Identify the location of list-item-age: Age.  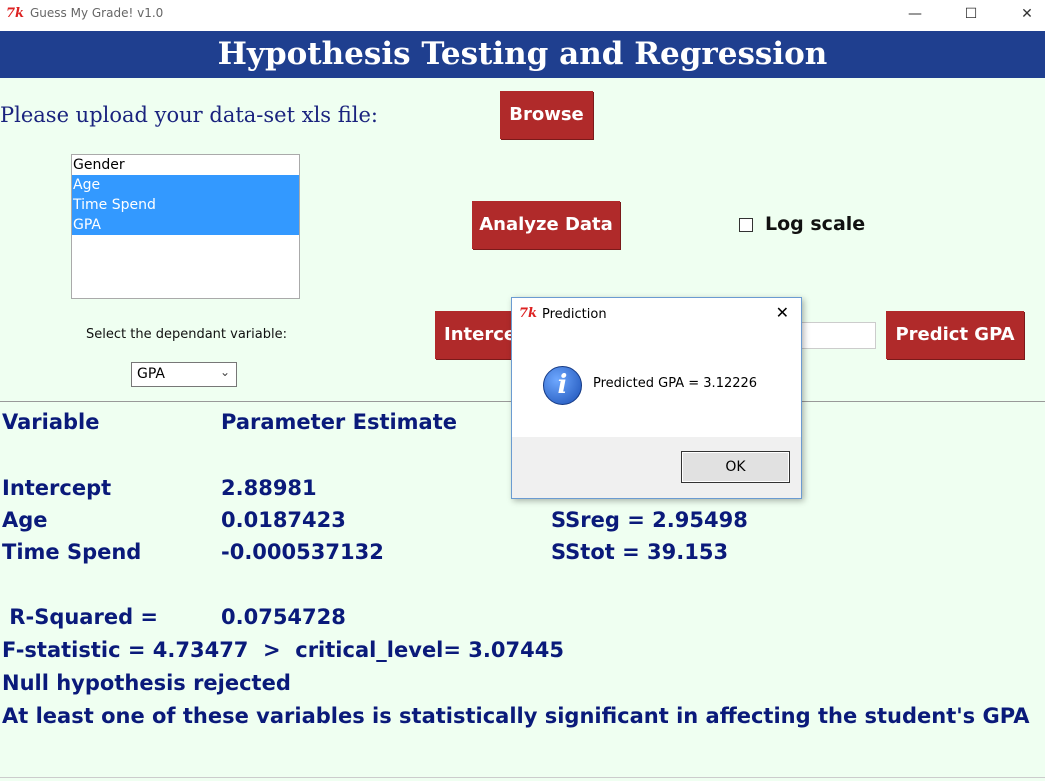
(185, 185).